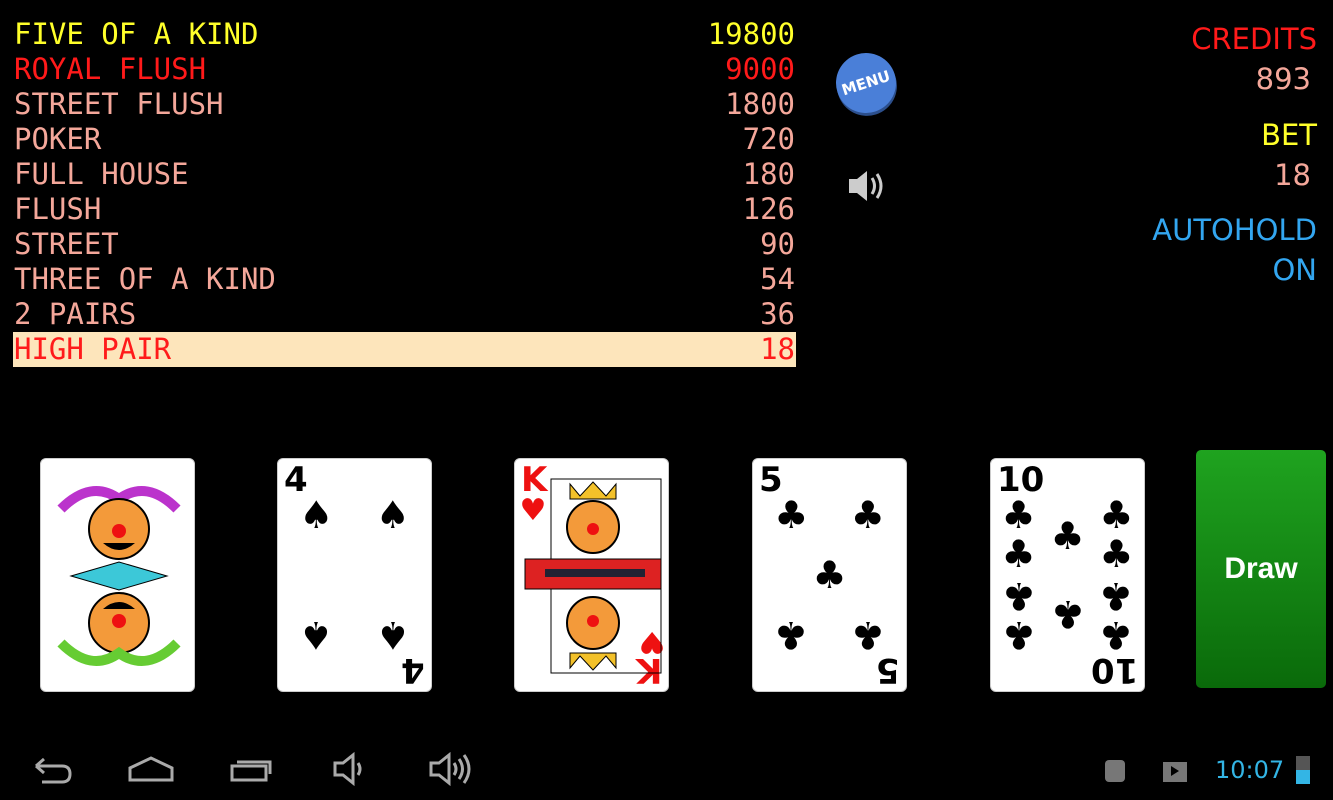  Describe the element at coordinates (354, 575) in the screenshot. I see `card-2: 4 4 ♠ ♠ ♠ ♠` at that location.